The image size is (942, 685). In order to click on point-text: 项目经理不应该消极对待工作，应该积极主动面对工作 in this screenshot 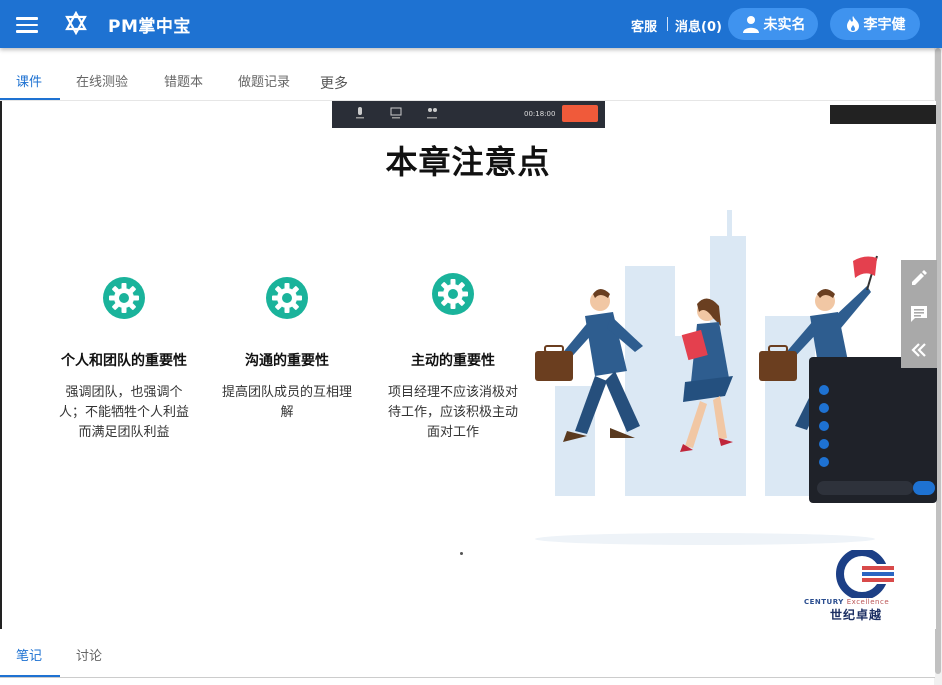, I will do `click(453, 412)`.